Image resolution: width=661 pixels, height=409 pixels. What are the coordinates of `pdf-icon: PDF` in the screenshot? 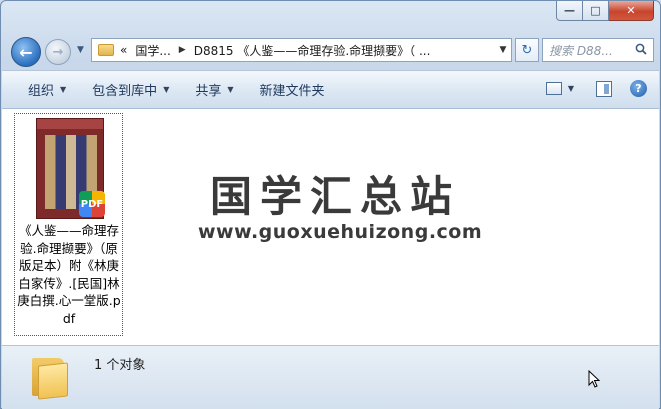 It's located at (92, 204).